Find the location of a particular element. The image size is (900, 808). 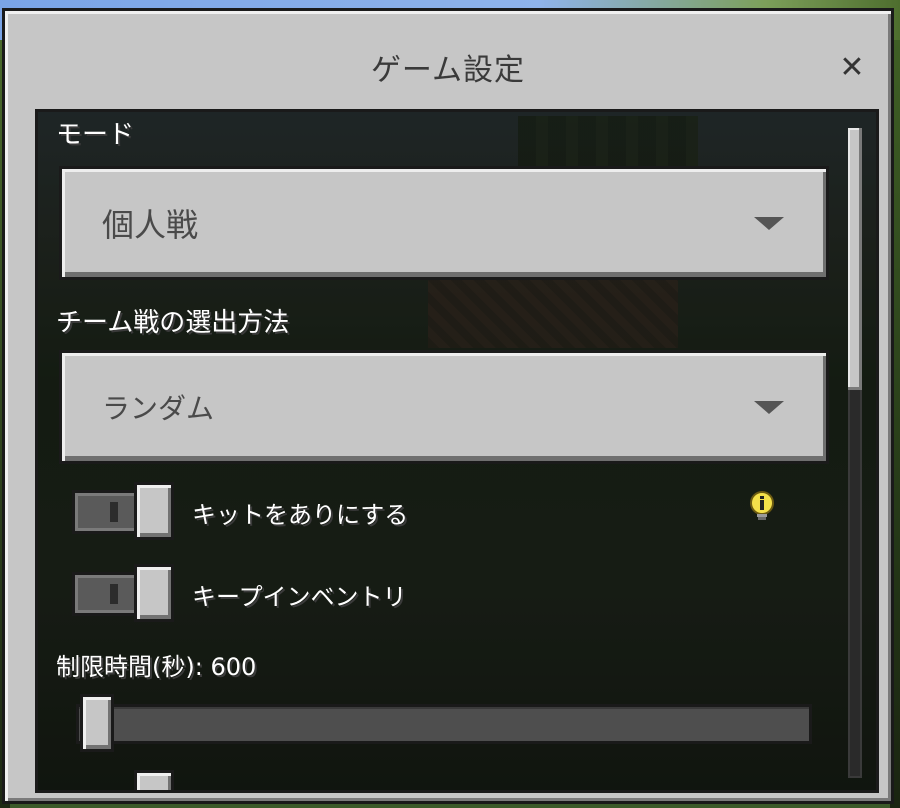

team-selection-dropdown: ランダム is located at coordinates (444, 407).